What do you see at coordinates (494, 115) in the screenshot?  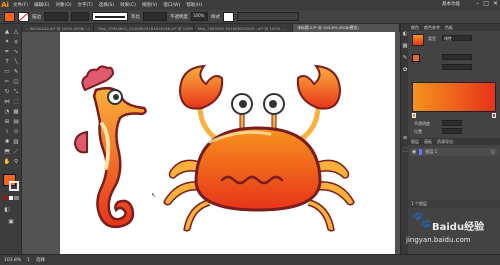 I see `gradient-stop-right` at bounding box center [494, 115].